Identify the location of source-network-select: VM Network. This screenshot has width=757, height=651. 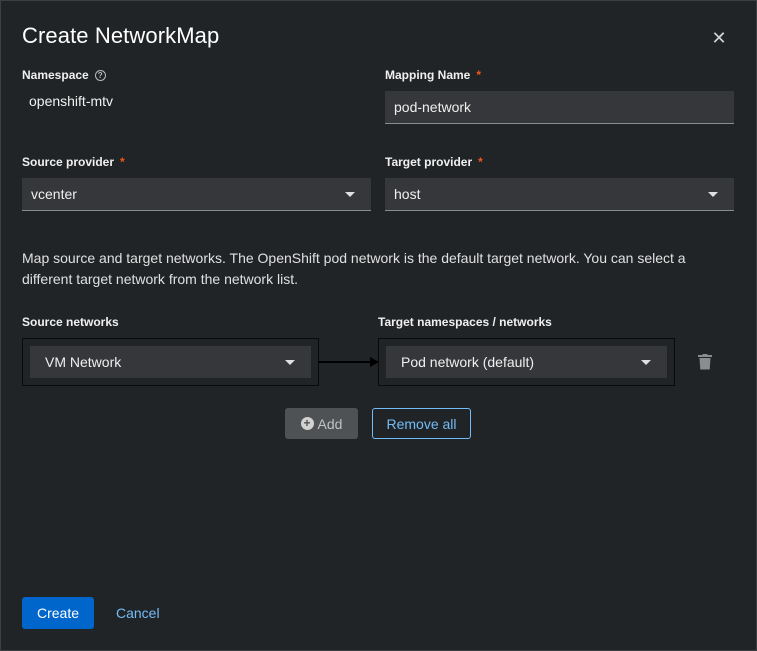
(170, 362).